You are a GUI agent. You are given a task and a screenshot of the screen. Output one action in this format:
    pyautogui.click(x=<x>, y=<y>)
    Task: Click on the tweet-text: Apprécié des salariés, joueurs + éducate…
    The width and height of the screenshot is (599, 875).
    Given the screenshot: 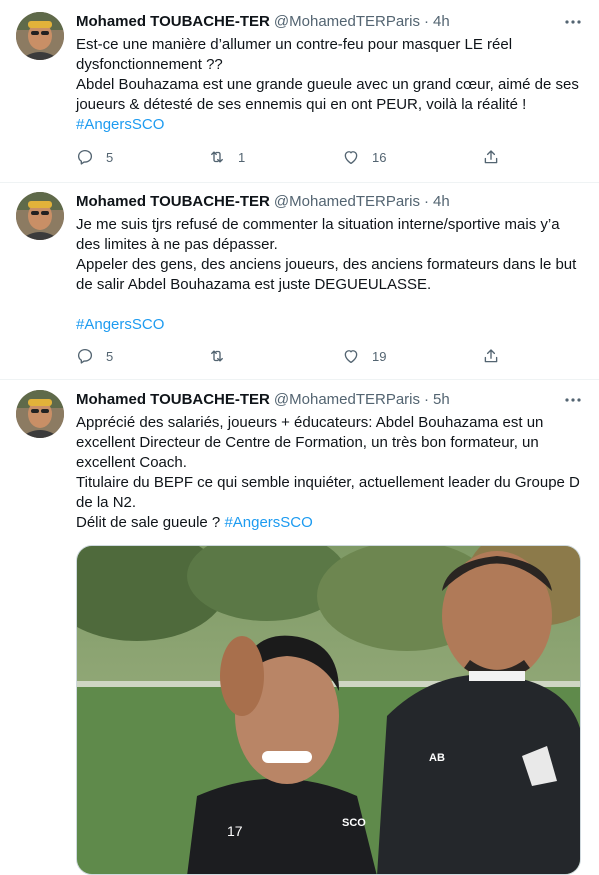 What is the action you would take?
    pyautogui.click(x=331, y=473)
    